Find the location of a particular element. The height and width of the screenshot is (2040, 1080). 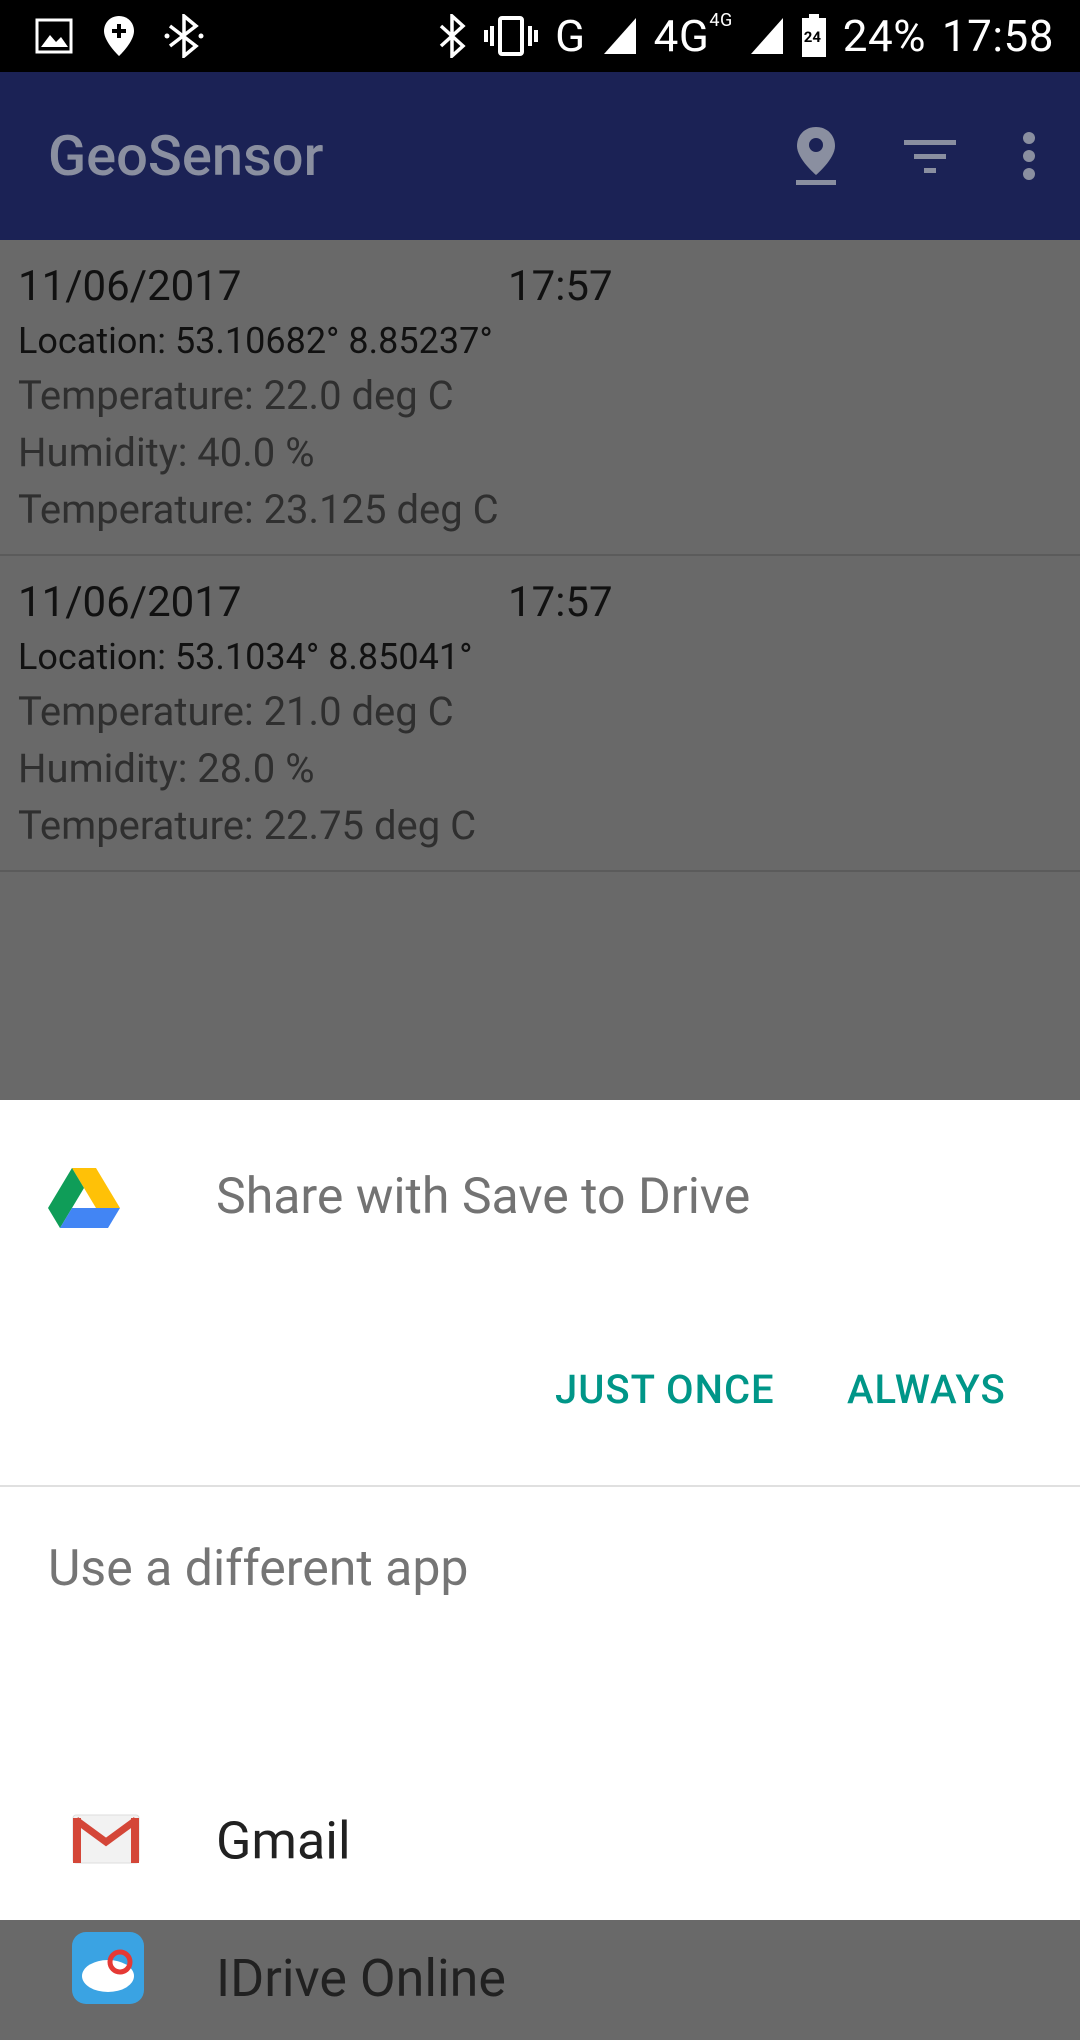

battery-icon: 24 is located at coordinates (814, 36).